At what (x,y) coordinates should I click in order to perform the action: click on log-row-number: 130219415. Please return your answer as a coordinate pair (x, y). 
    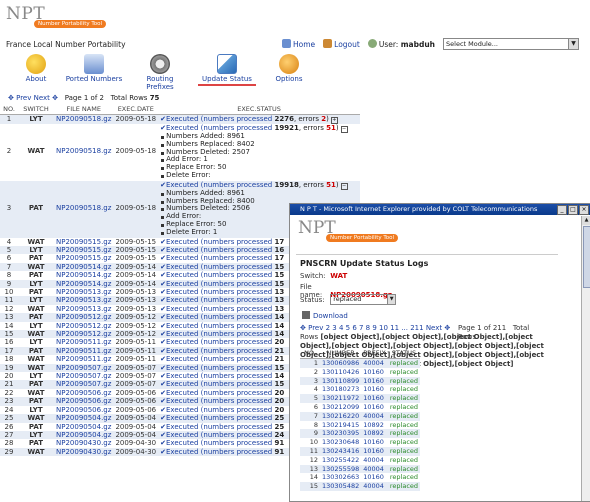
    Looking at the image, I should click on (340, 425).